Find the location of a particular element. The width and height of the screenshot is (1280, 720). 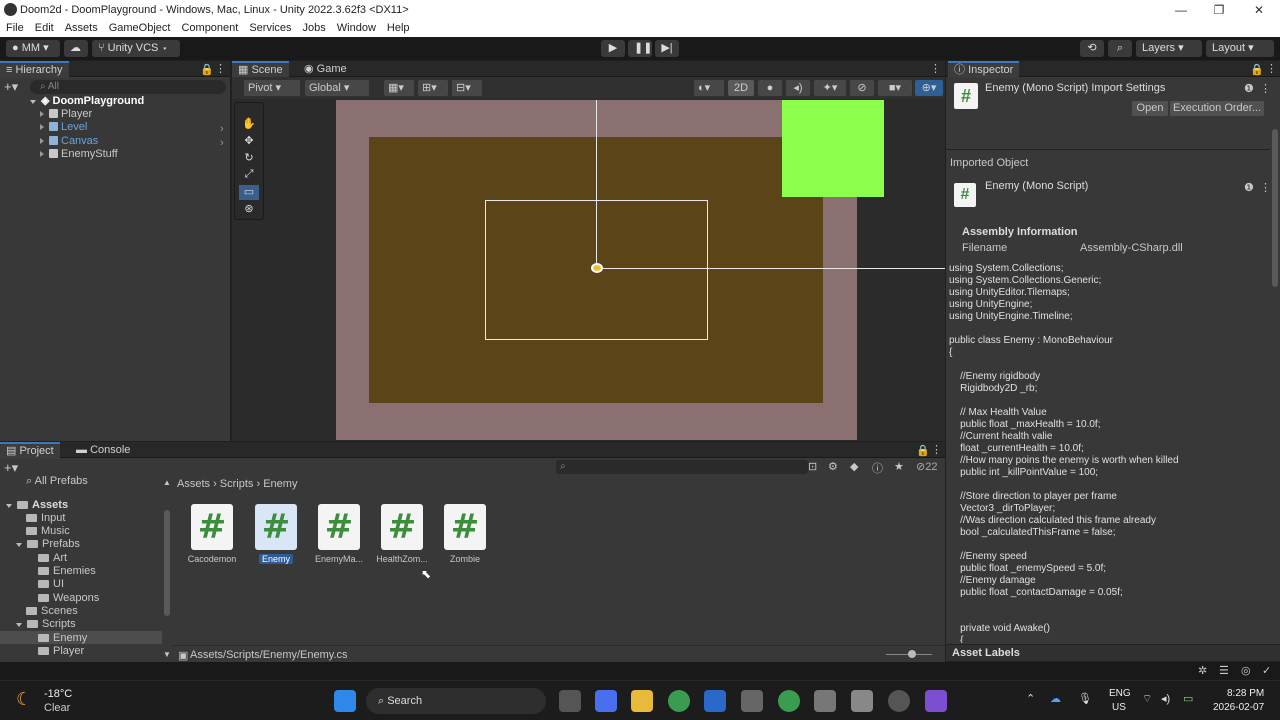

tree-ui: UI is located at coordinates (51, 584).